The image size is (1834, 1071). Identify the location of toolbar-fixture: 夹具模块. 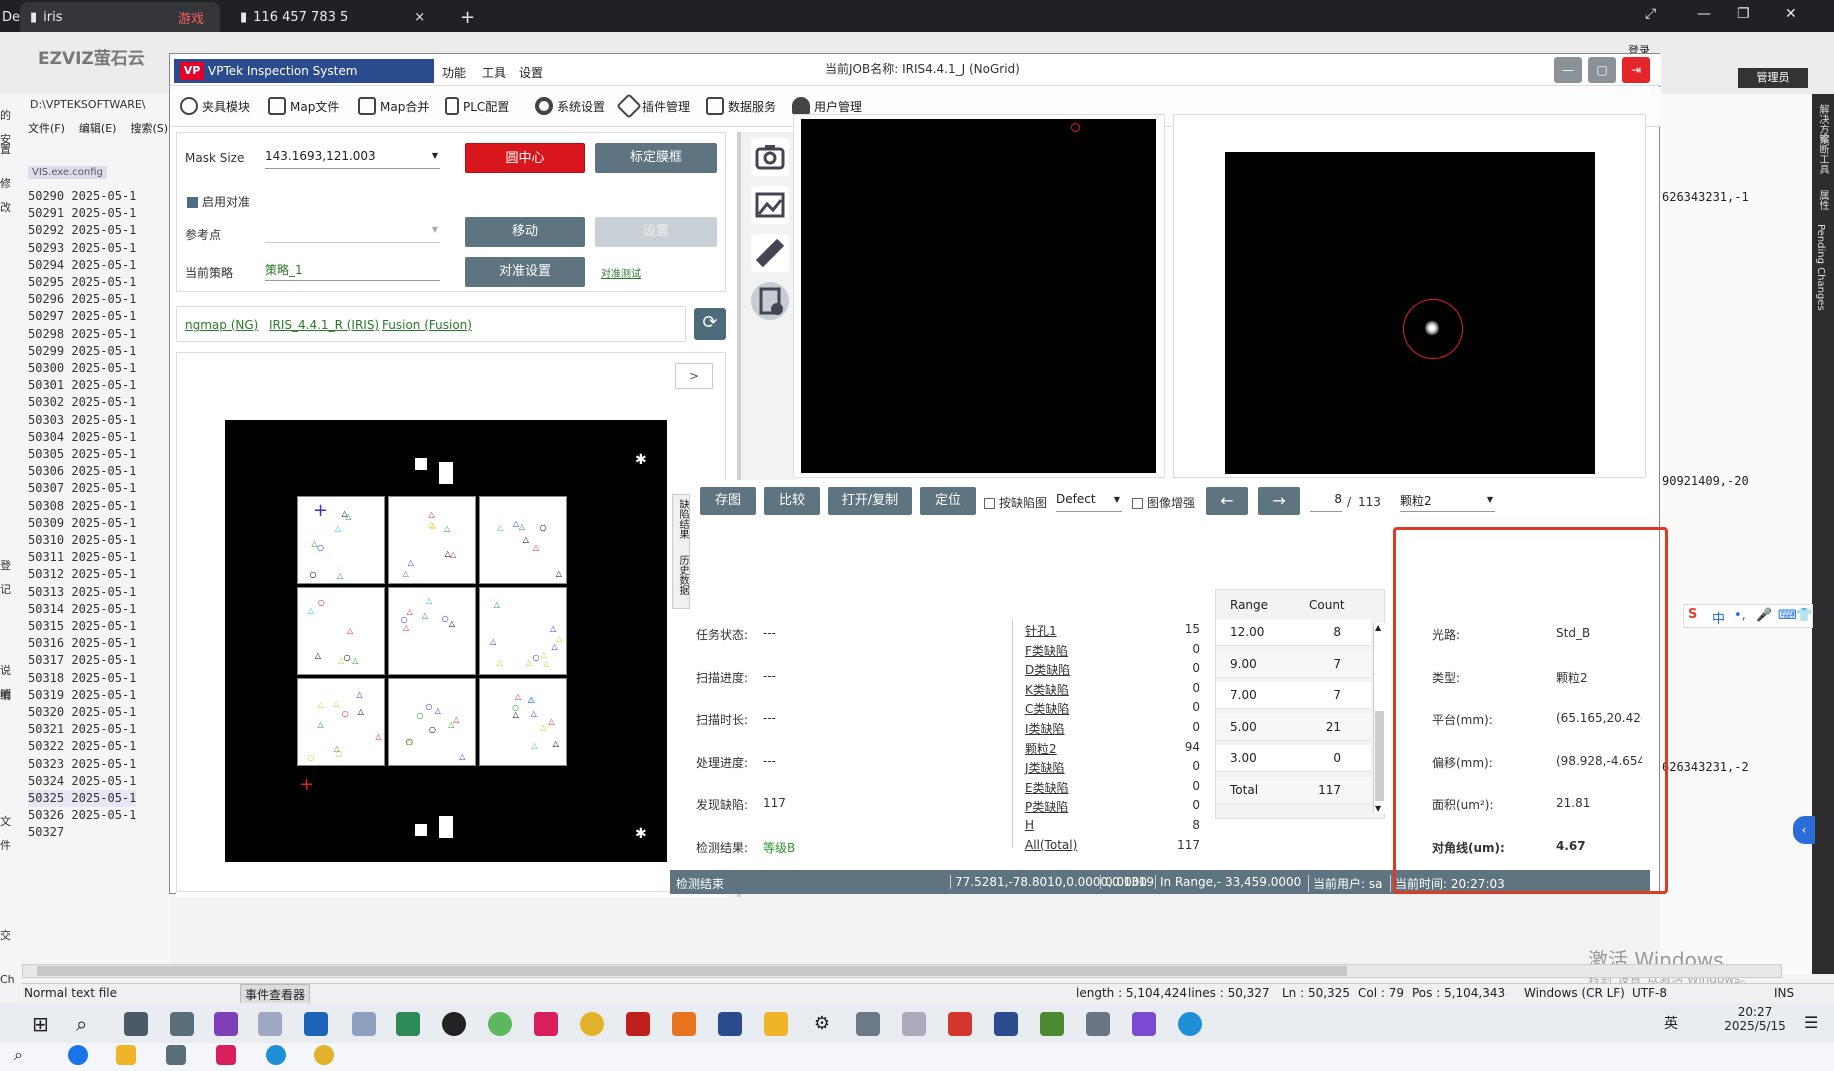
(215, 106).